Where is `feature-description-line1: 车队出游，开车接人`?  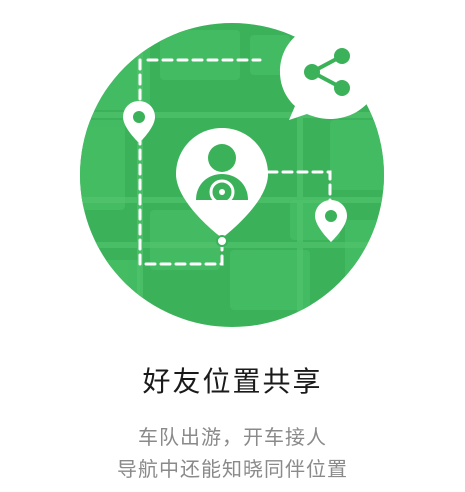 feature-description-line1: 车队出游，开车接人 is located at coordinates (232, 437).